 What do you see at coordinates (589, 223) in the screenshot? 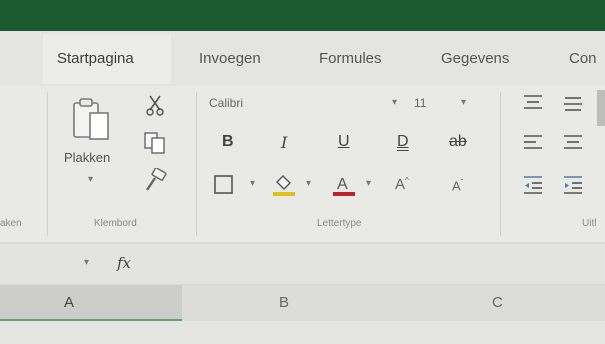
I see `group-label-alignment-partial: Uitl` at bounding box center [589, 223].